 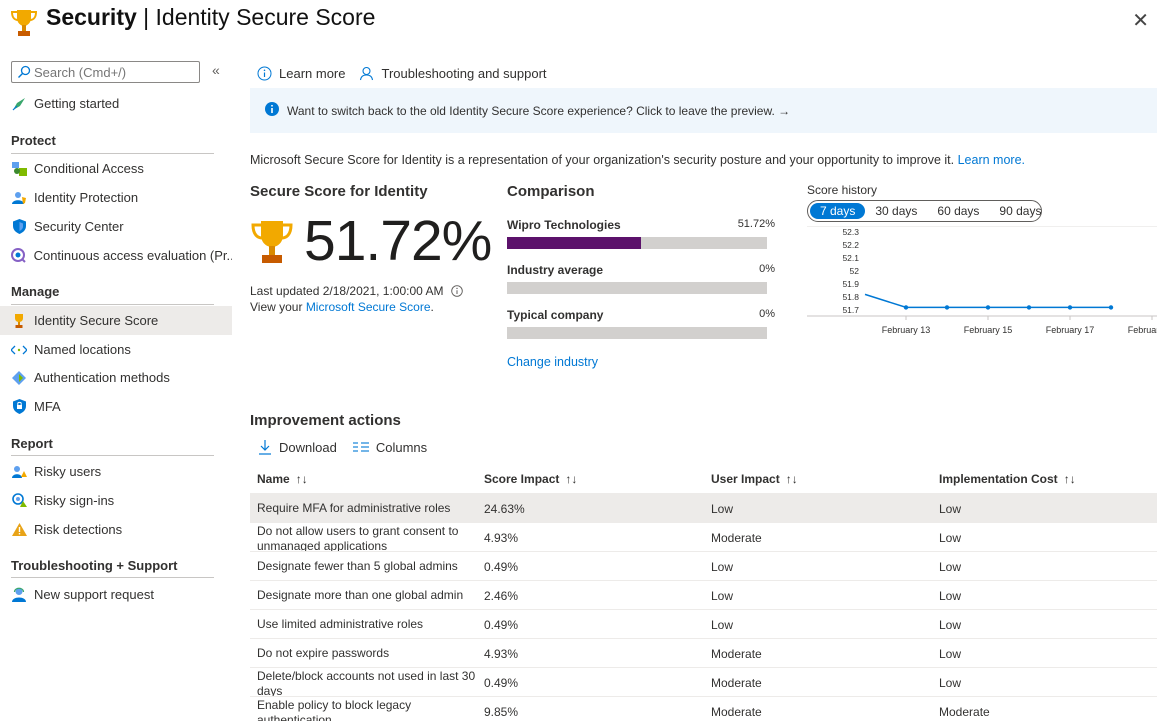 I want to click on sidebar-item-identity-protection: Identity Protection, so click(x=116, y=197).